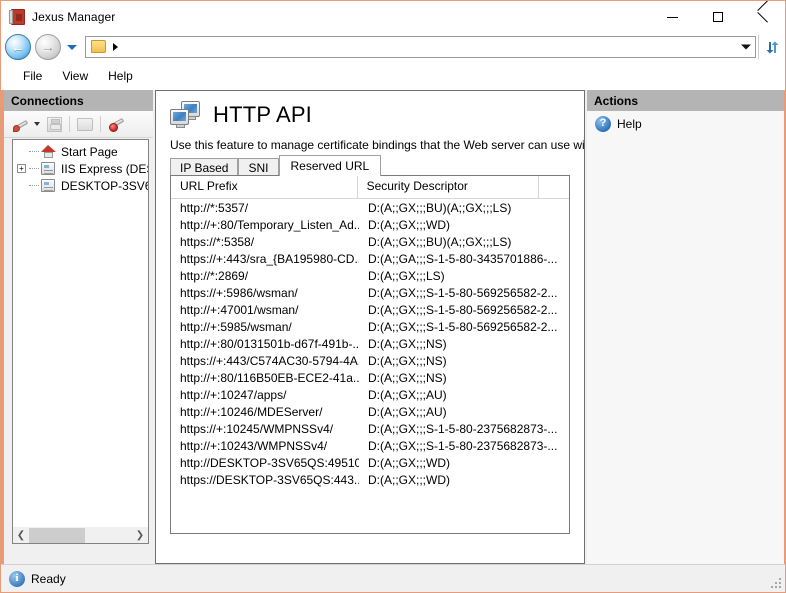  I want to click on window-title: Jexus Manager, so click(74, 16).